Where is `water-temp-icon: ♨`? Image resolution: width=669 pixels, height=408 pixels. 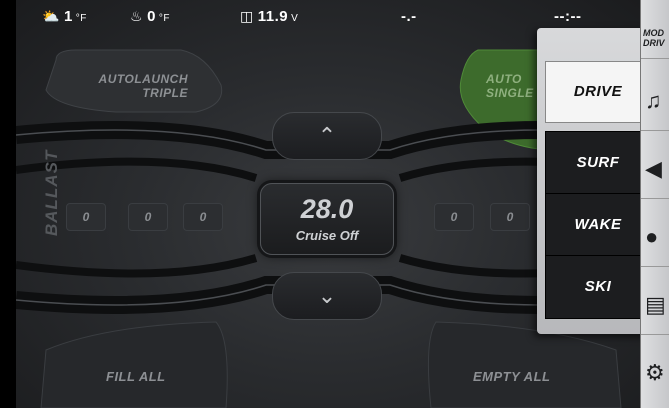 water-temp-icon: ♨ is located at coordinates (137, 16).